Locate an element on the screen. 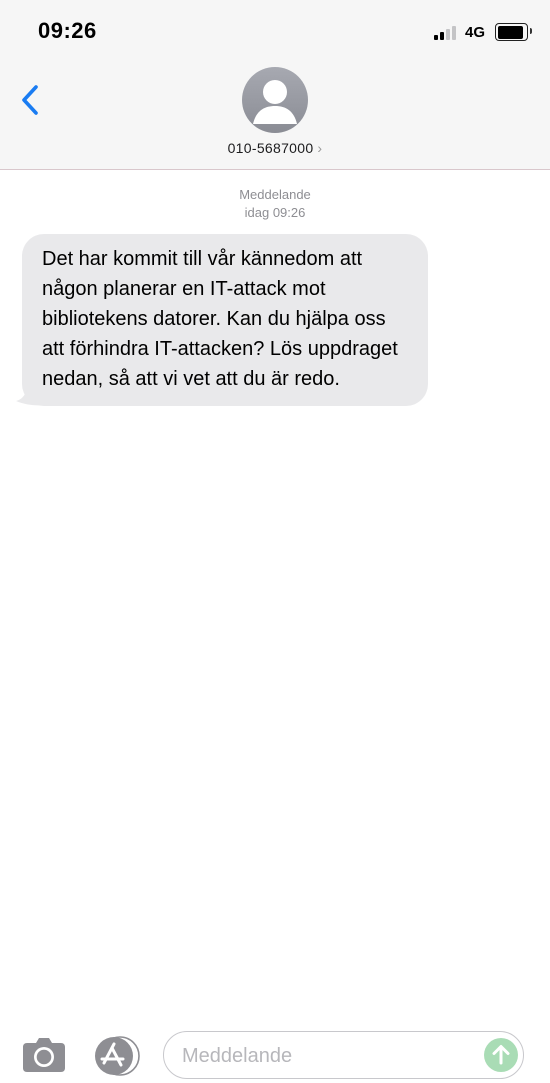  contact-avatar is located at coordinates (275, 100).